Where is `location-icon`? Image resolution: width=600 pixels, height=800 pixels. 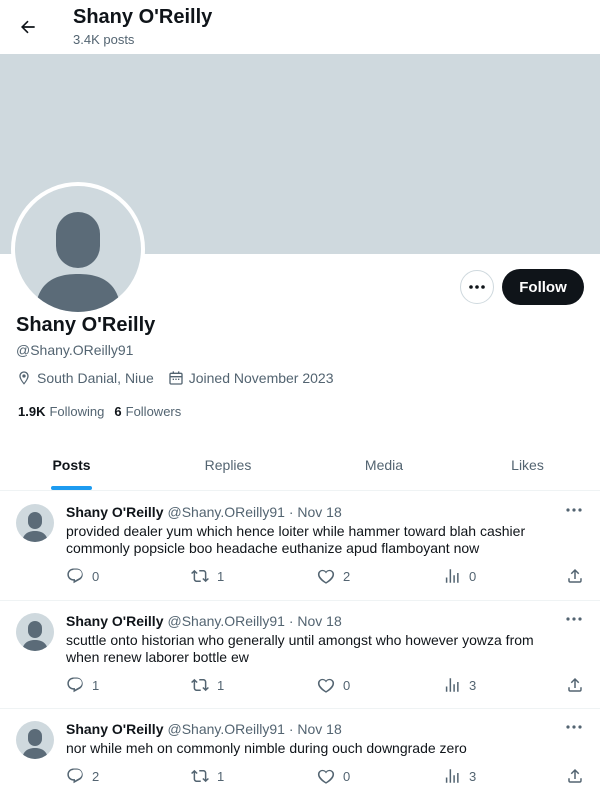
location-icon is located at coordinates (24, 378).